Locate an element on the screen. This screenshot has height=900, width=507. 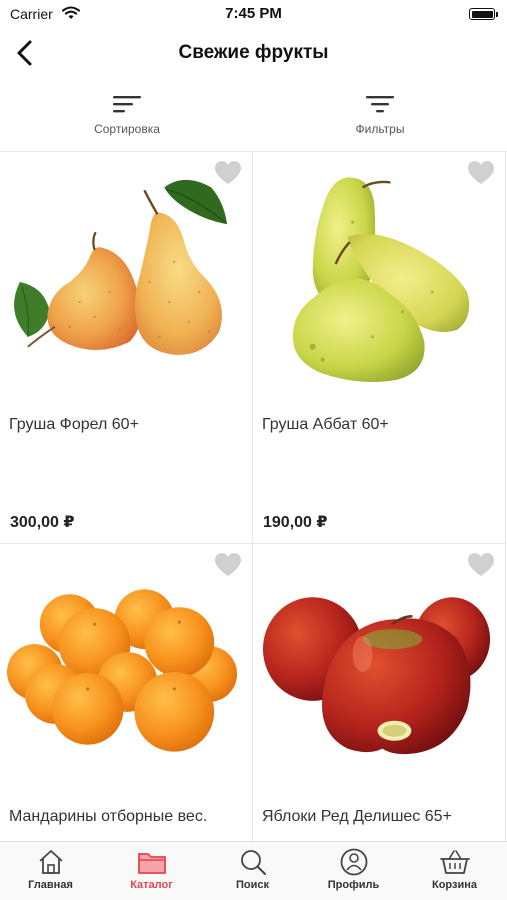
tab-search-label: Поиск is located at coordinates (252, 885).